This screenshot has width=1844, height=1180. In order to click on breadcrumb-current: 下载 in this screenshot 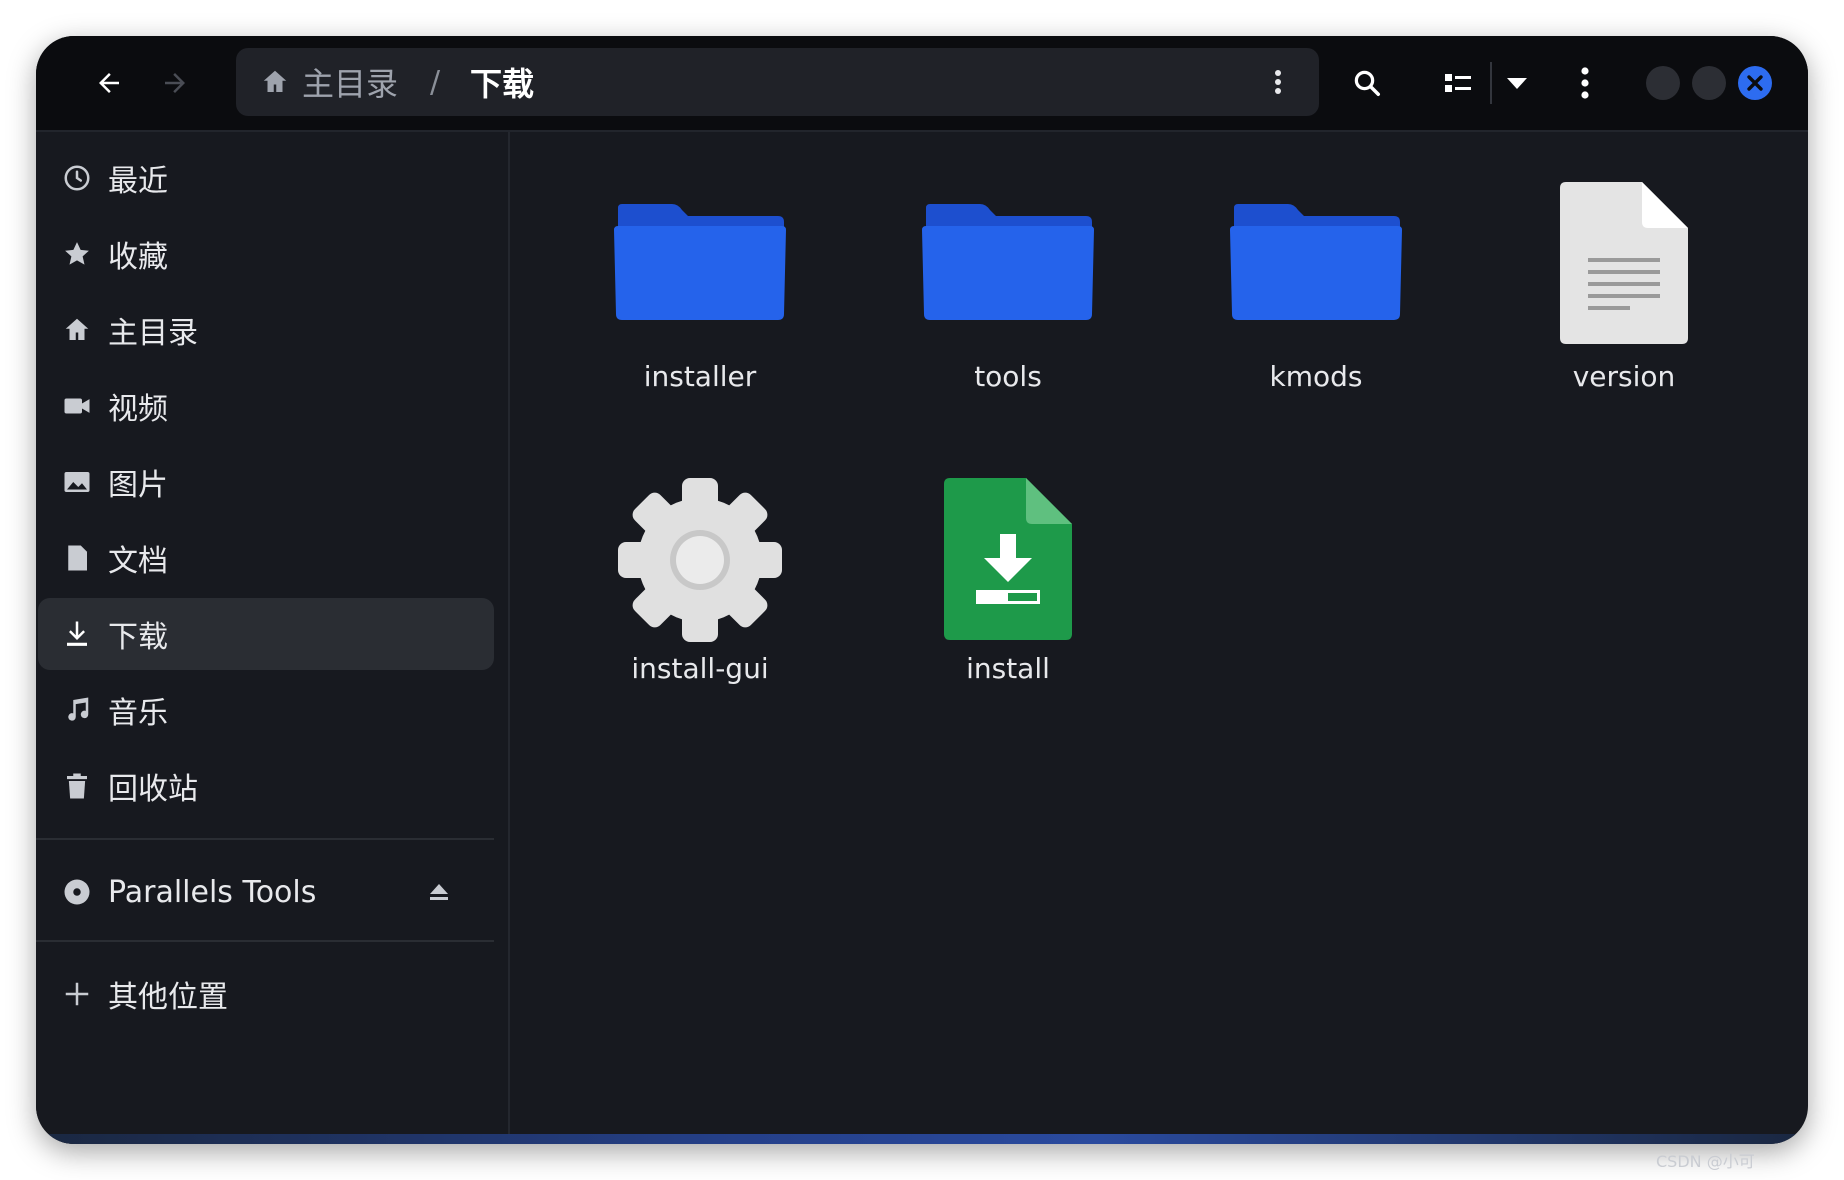, I will do `click(502, 82)`.